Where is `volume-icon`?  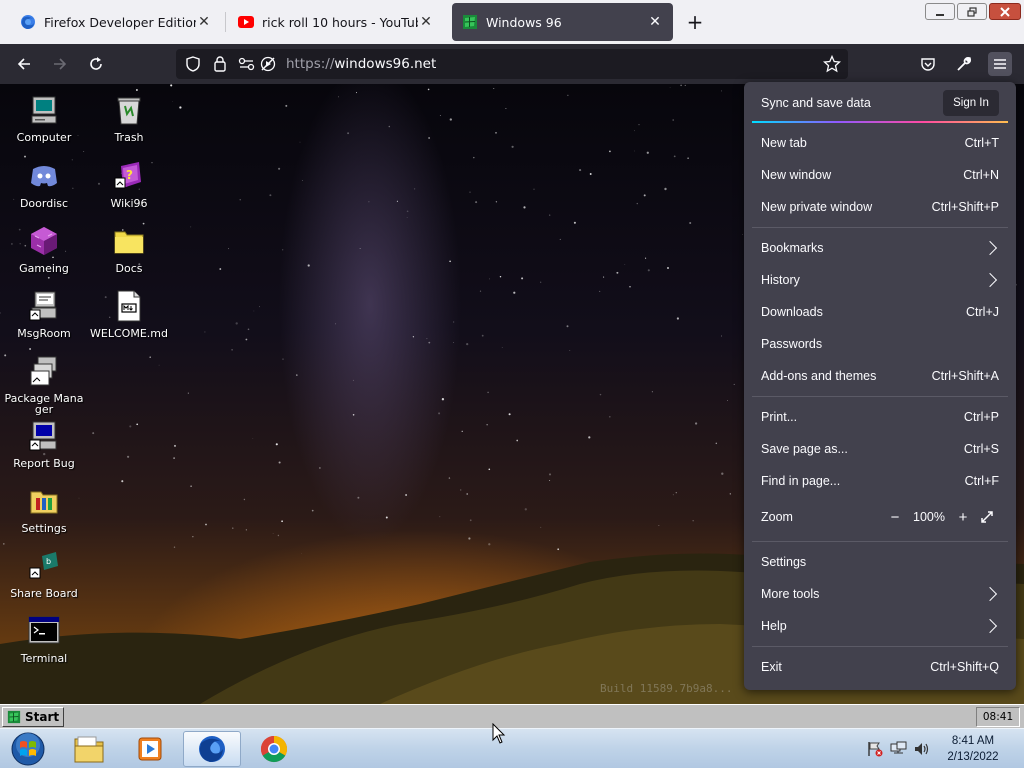
volume-icon is located at coordinates (922, 749).